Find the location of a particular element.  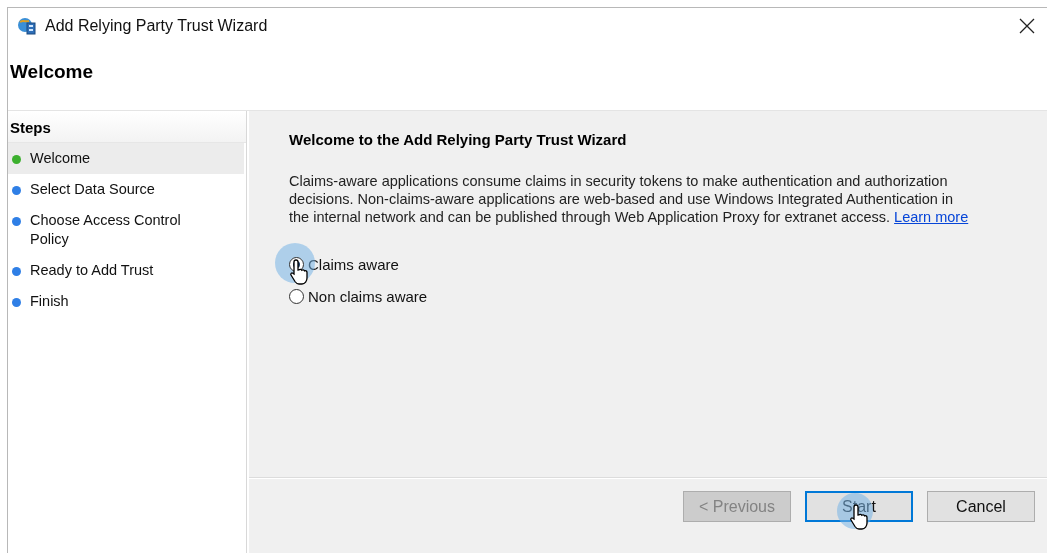

radio-label: Claims aware is located at coordinates (353, 264).